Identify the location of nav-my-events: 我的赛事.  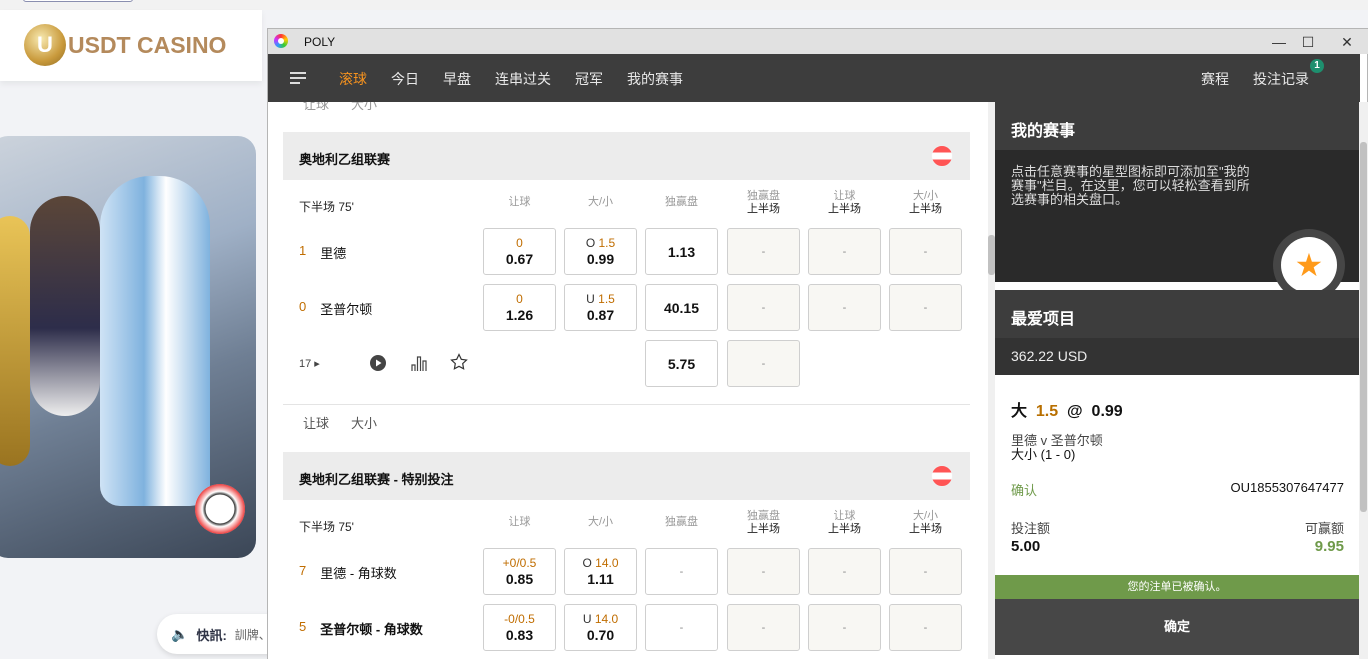
(655, 79).